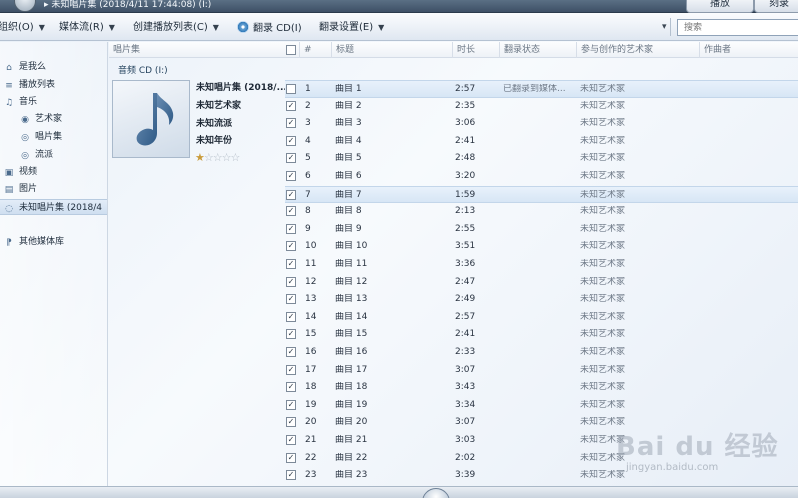 The width and height of the screenshot is (798, 498). I want to click on table-row: ✓ 16 曲目 16 2:33 未知艺术家, so click(541, 353).